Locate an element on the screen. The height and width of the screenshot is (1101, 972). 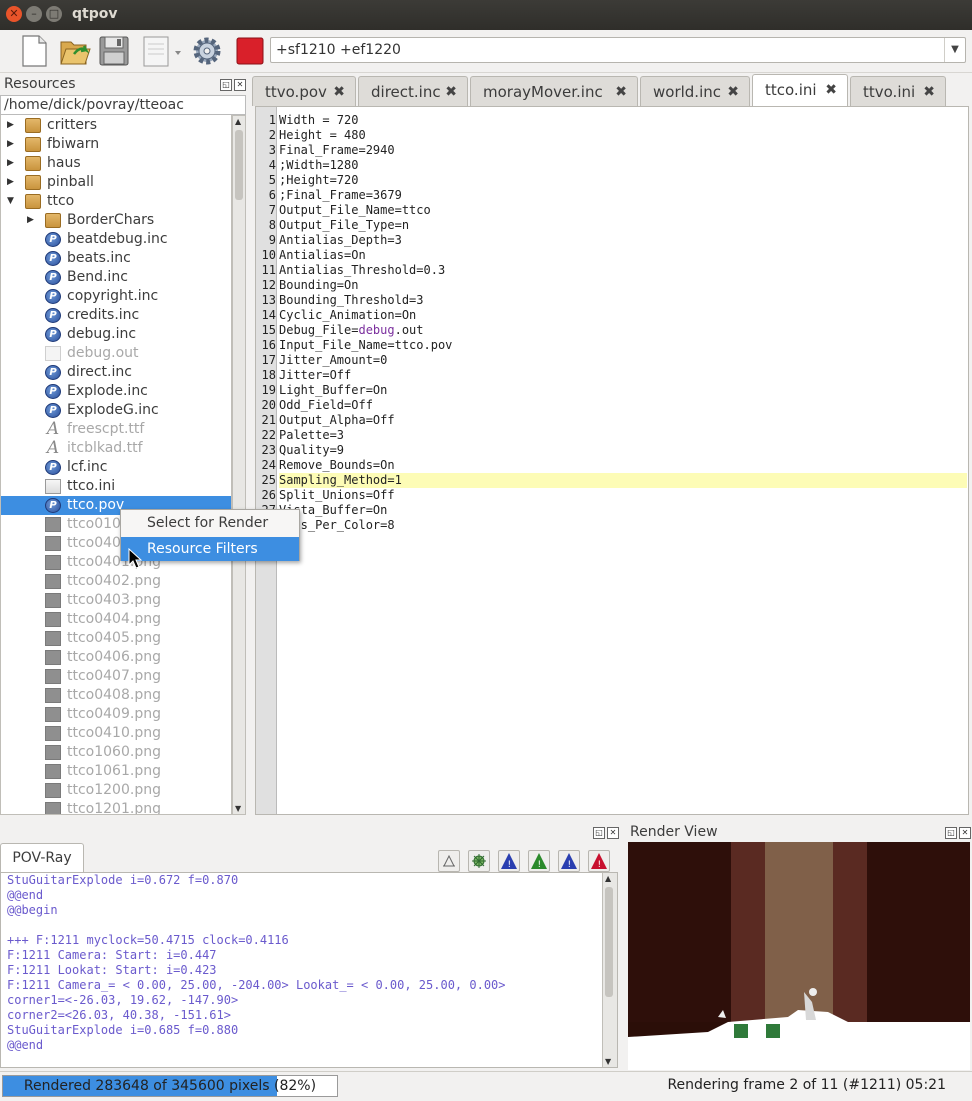
expand-down-icon: ▼ is located at coordinates (11, 201).